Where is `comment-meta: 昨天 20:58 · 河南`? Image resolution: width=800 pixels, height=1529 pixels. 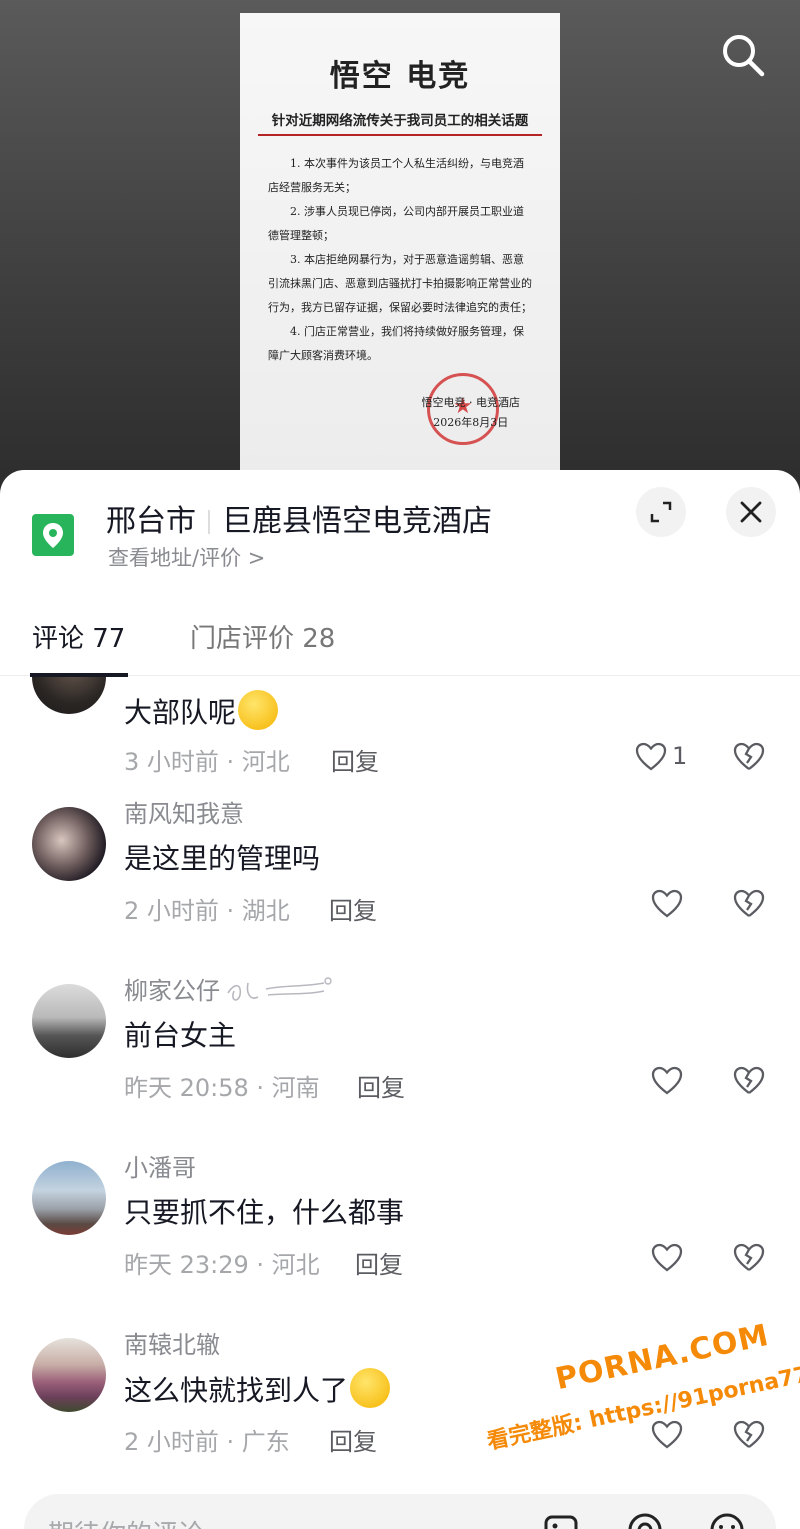 comment-meta: 昨天 20:58 · 河南 is located at coordinates (222, 1088).